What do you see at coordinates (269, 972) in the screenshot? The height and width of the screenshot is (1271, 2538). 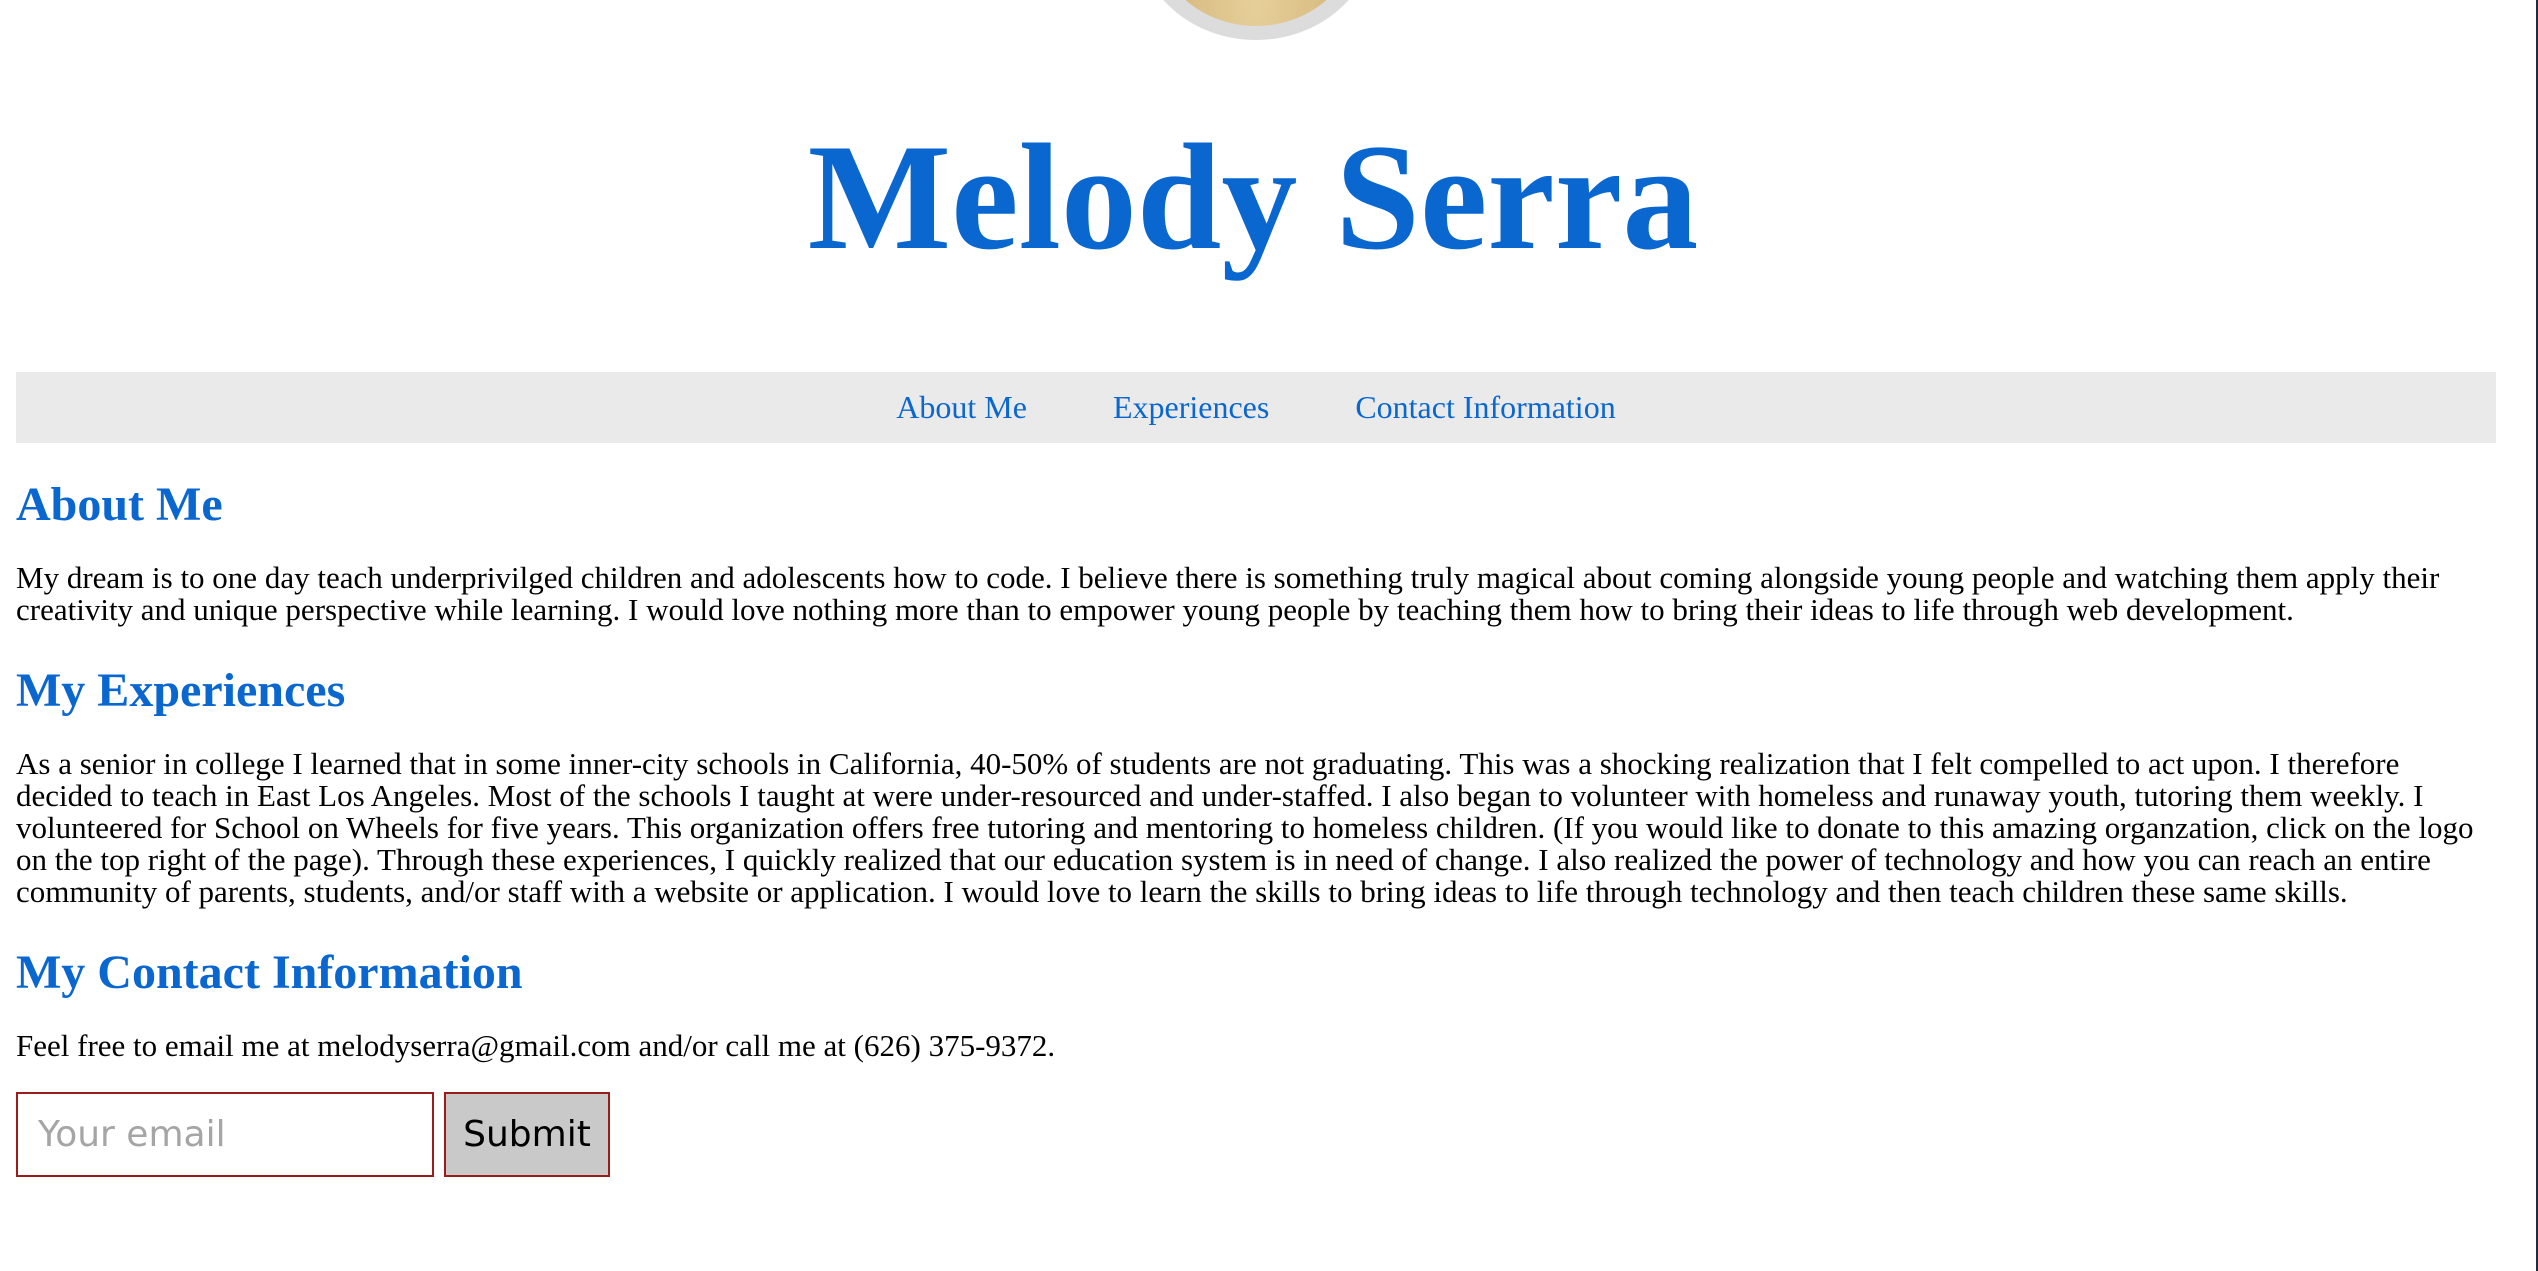 I see `contact-heading: My Contact Information` at bounding box center [269, 972].